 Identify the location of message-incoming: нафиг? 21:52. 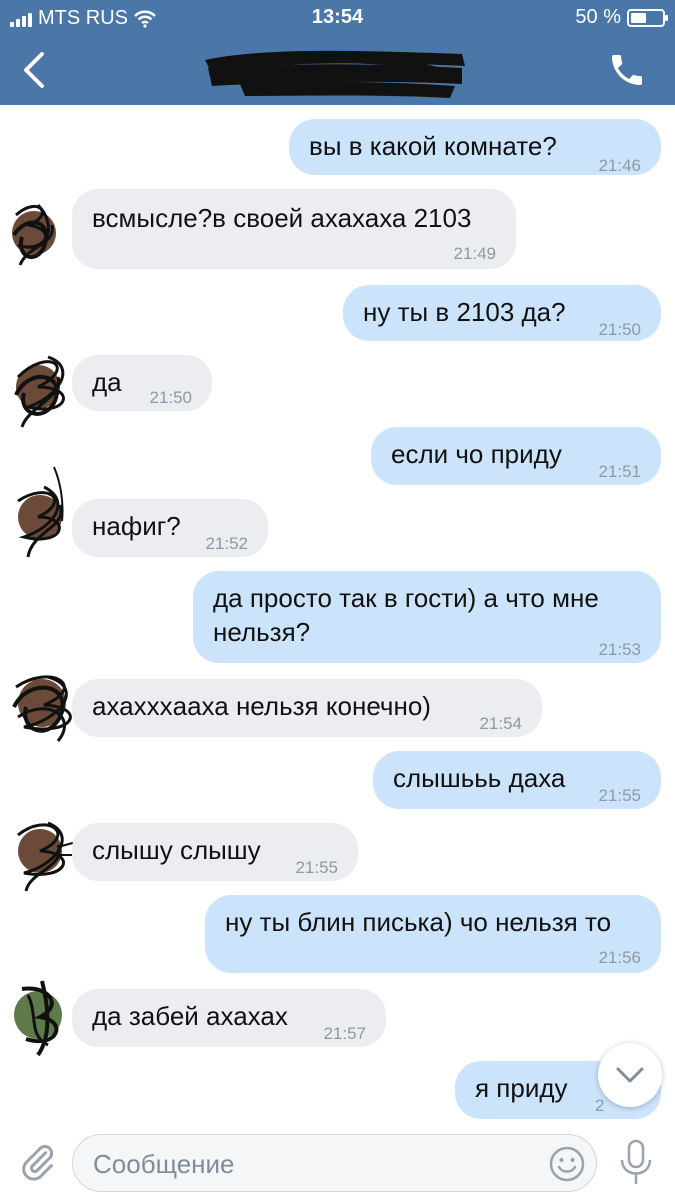
(170, 528).